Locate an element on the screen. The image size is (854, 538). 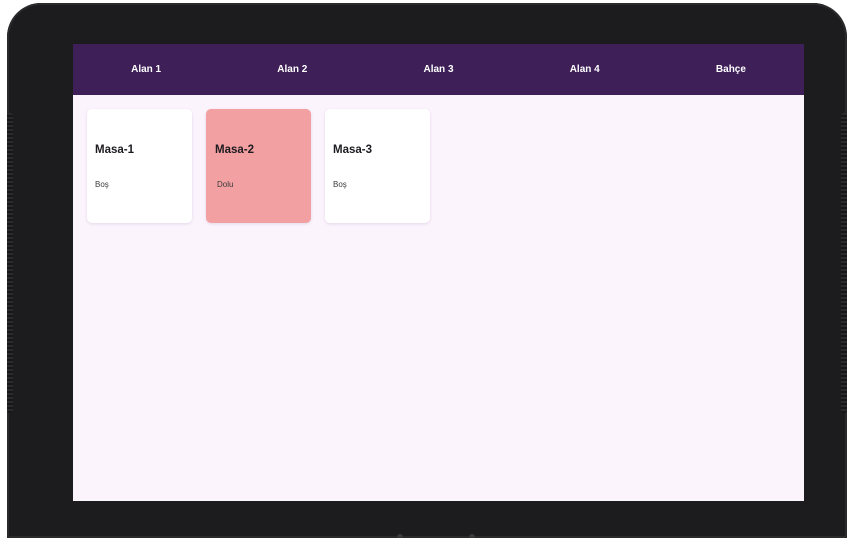
table-card-masa-3: Masa-3 Boş is located at coordinates (377, 166).